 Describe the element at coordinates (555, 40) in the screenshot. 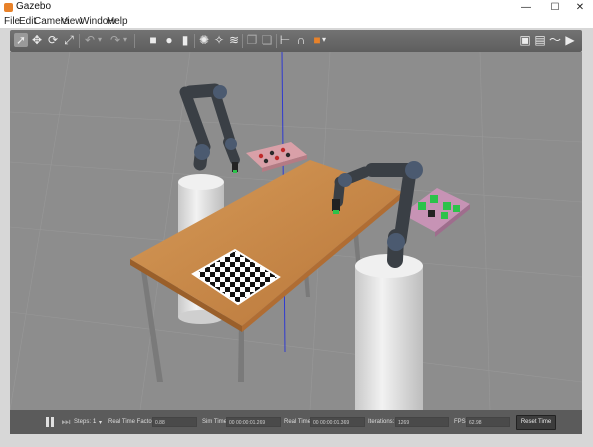

I see `plot-icon: 〜` at that location.